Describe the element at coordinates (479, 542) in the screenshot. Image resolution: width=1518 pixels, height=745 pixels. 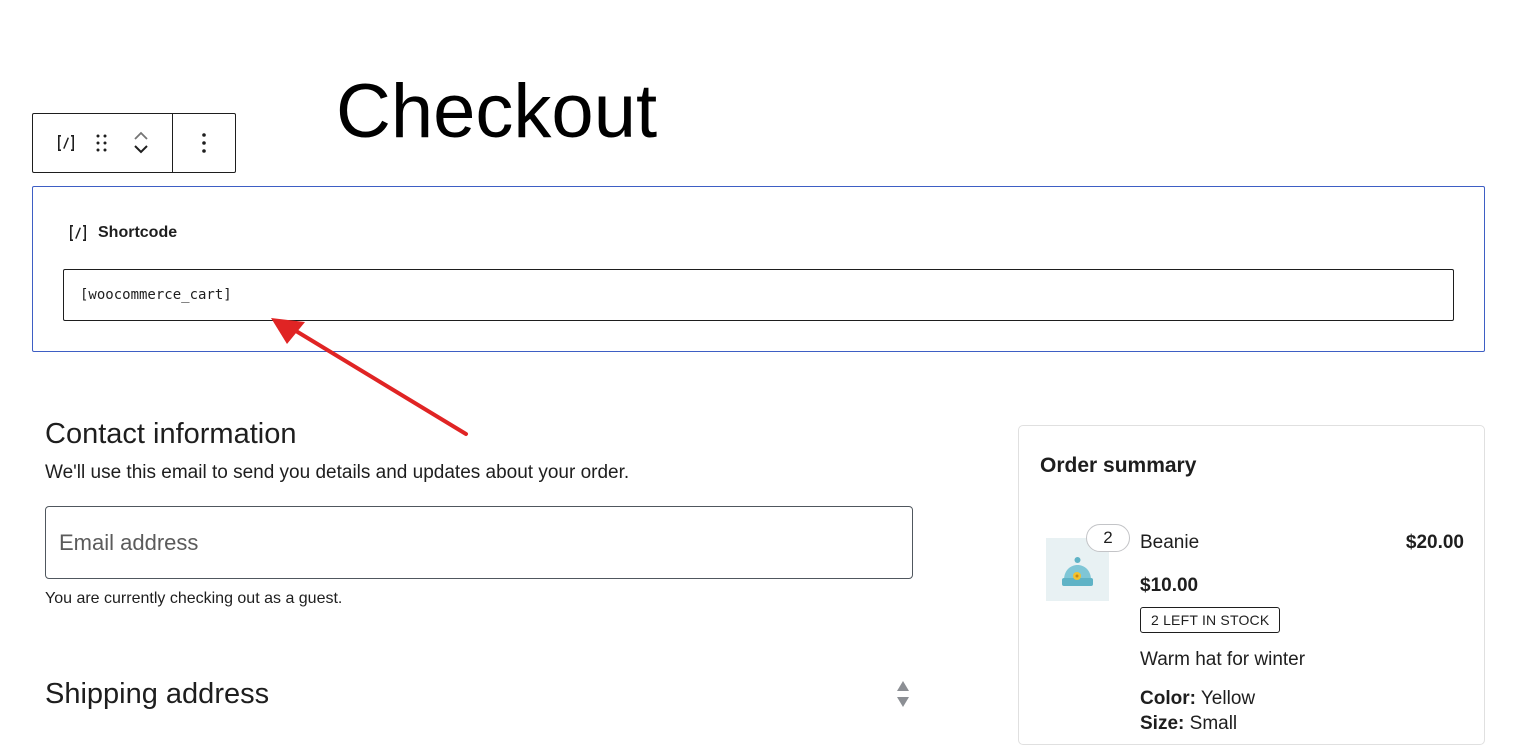
I see `email-field` at that location.